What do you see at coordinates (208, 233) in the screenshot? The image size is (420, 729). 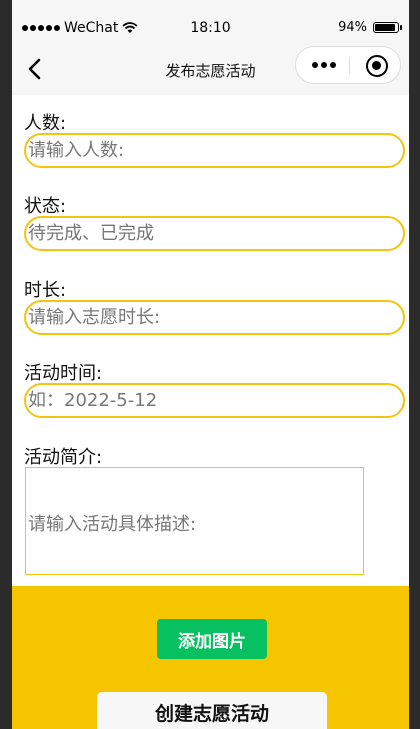 I see `status-input` at bounding box center [208, 233].